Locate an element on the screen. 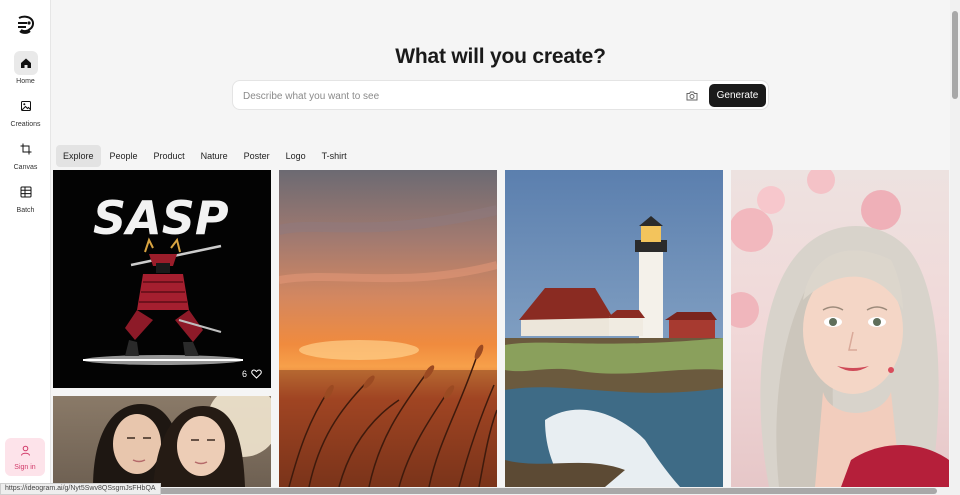  grid-icon is located at coordinates (26, 192).